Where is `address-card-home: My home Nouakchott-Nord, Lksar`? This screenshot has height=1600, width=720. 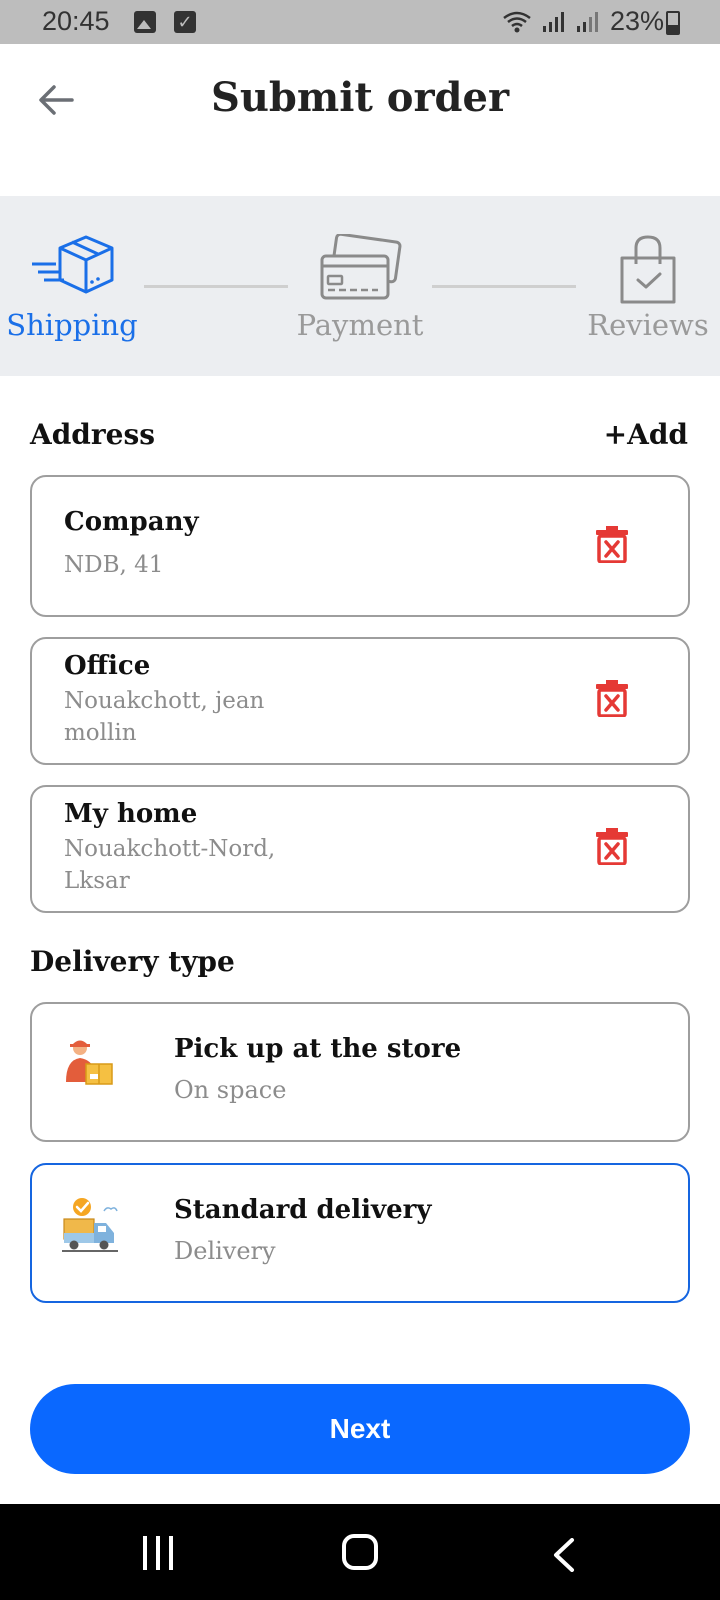 address-card-home: My home Nouakchott-Nord, Lksar is located at coordinates (360, 849).